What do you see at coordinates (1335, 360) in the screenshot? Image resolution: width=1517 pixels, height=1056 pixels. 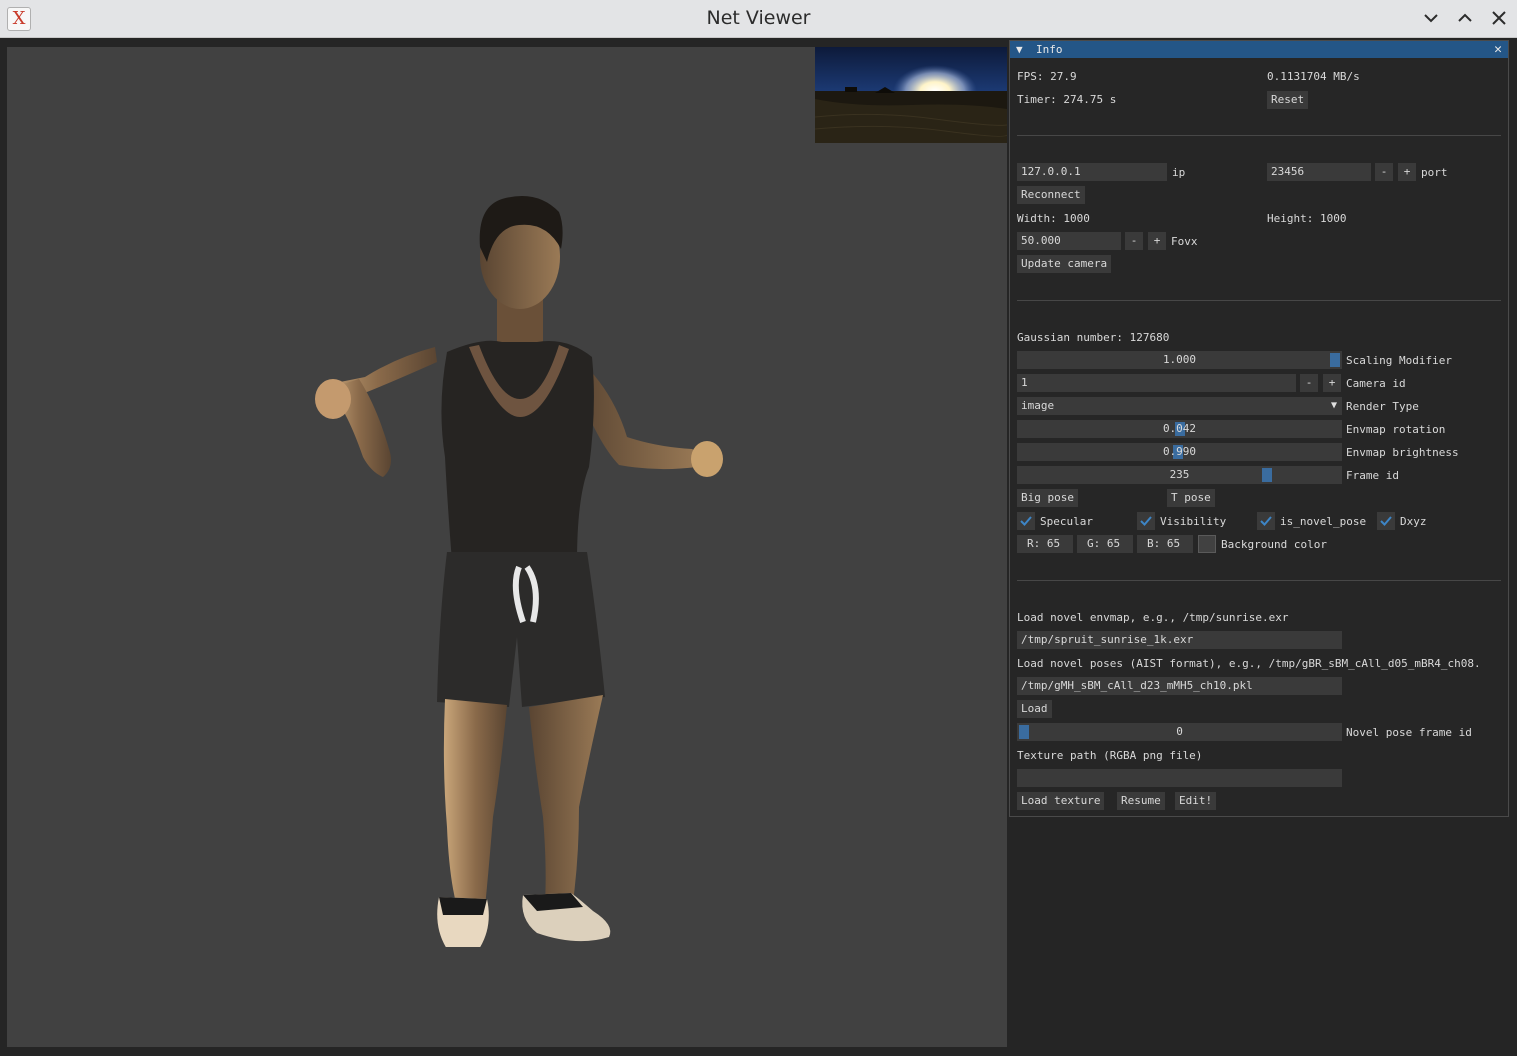 I see `scaling-modifier-grab` at bounding box center [1335, 360].